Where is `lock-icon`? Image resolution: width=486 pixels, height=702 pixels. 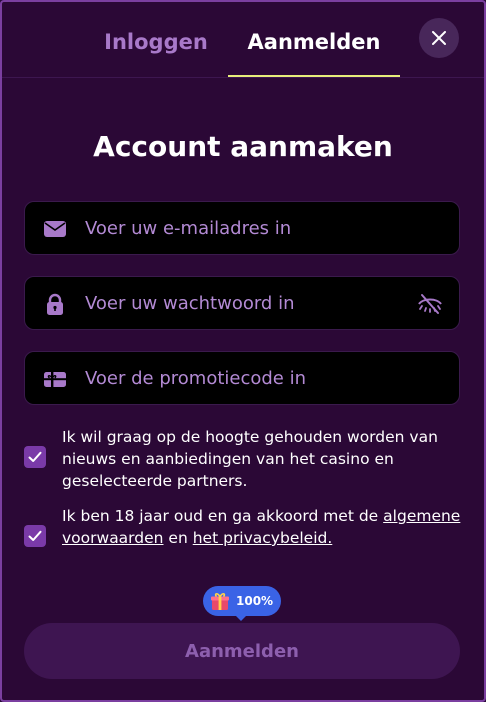
lock-icon is located at coordinates (55, 304).